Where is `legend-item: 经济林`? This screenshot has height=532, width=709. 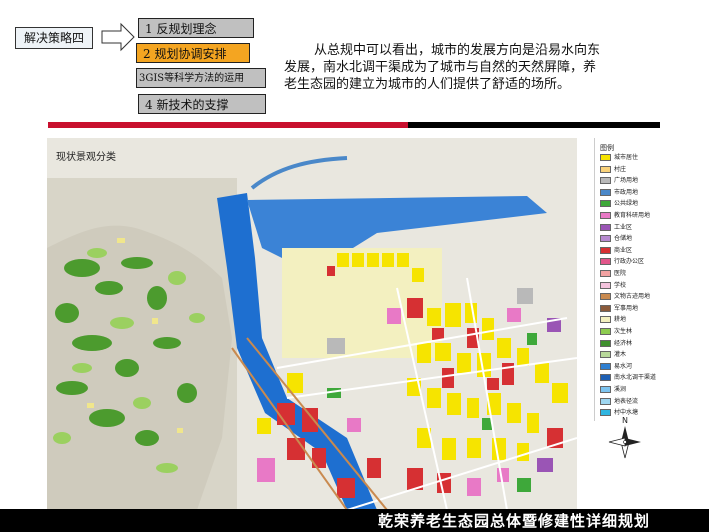
legend-item: 经济林 is located at coordinates (616, 344).